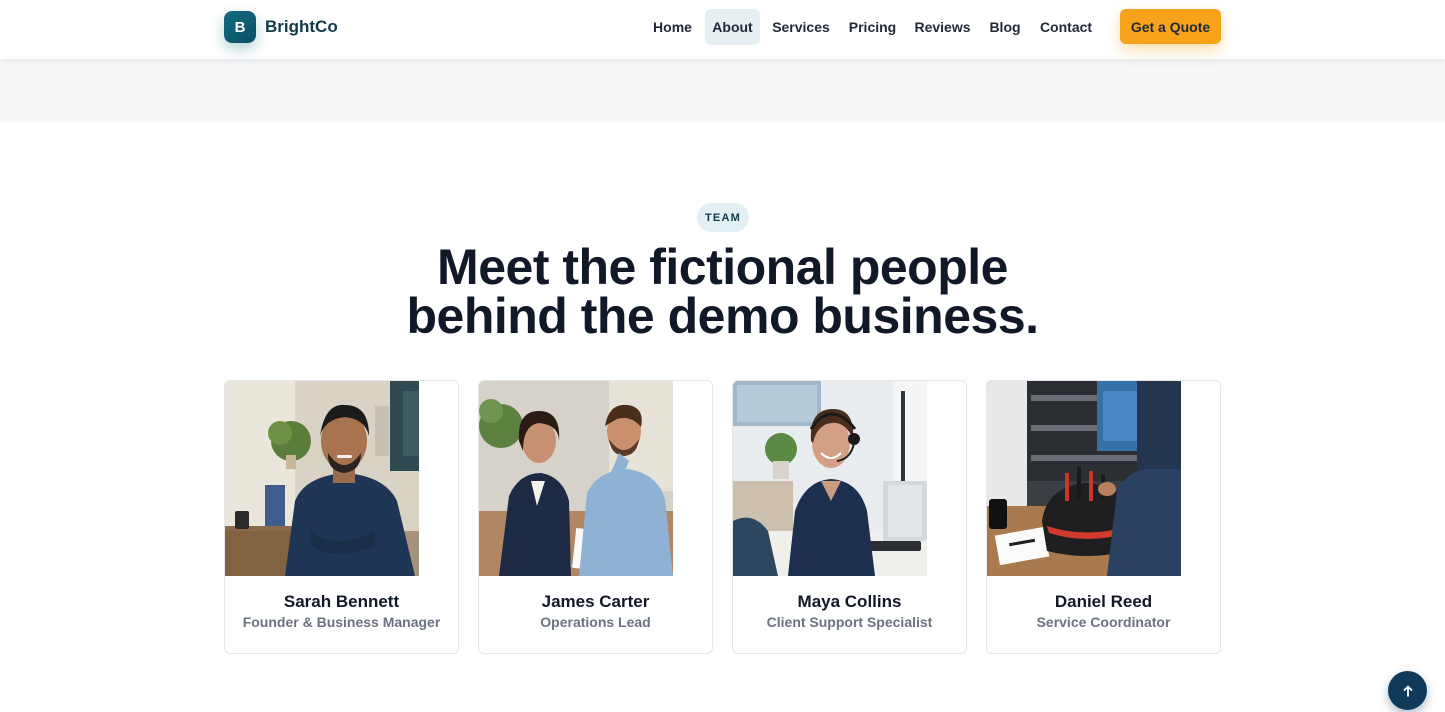 The height and width of the screenshot is (712, 1445). Describe the element at coordinates (301, 27) in the screenshot. I see `brand-name: BrightCo` at that location.